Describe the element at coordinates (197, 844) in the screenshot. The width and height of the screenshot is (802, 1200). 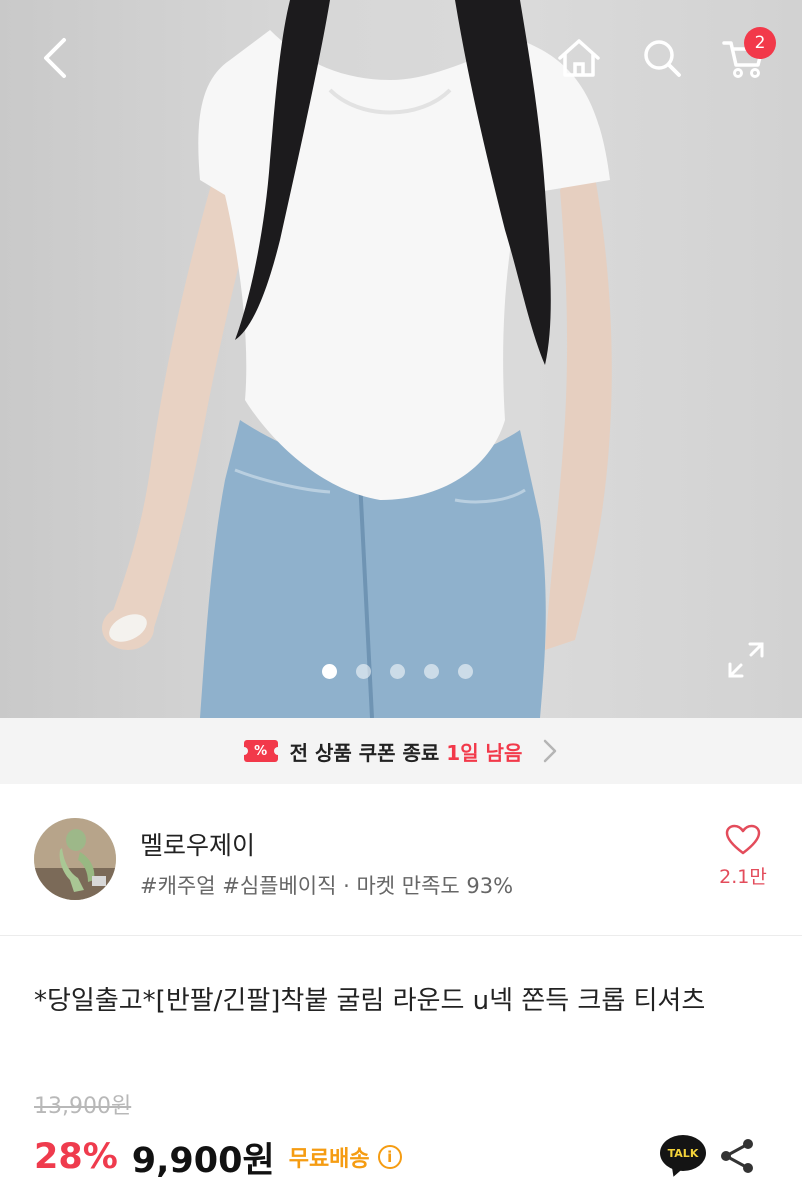
I see `seller-name: 멜로우제이` at that location.